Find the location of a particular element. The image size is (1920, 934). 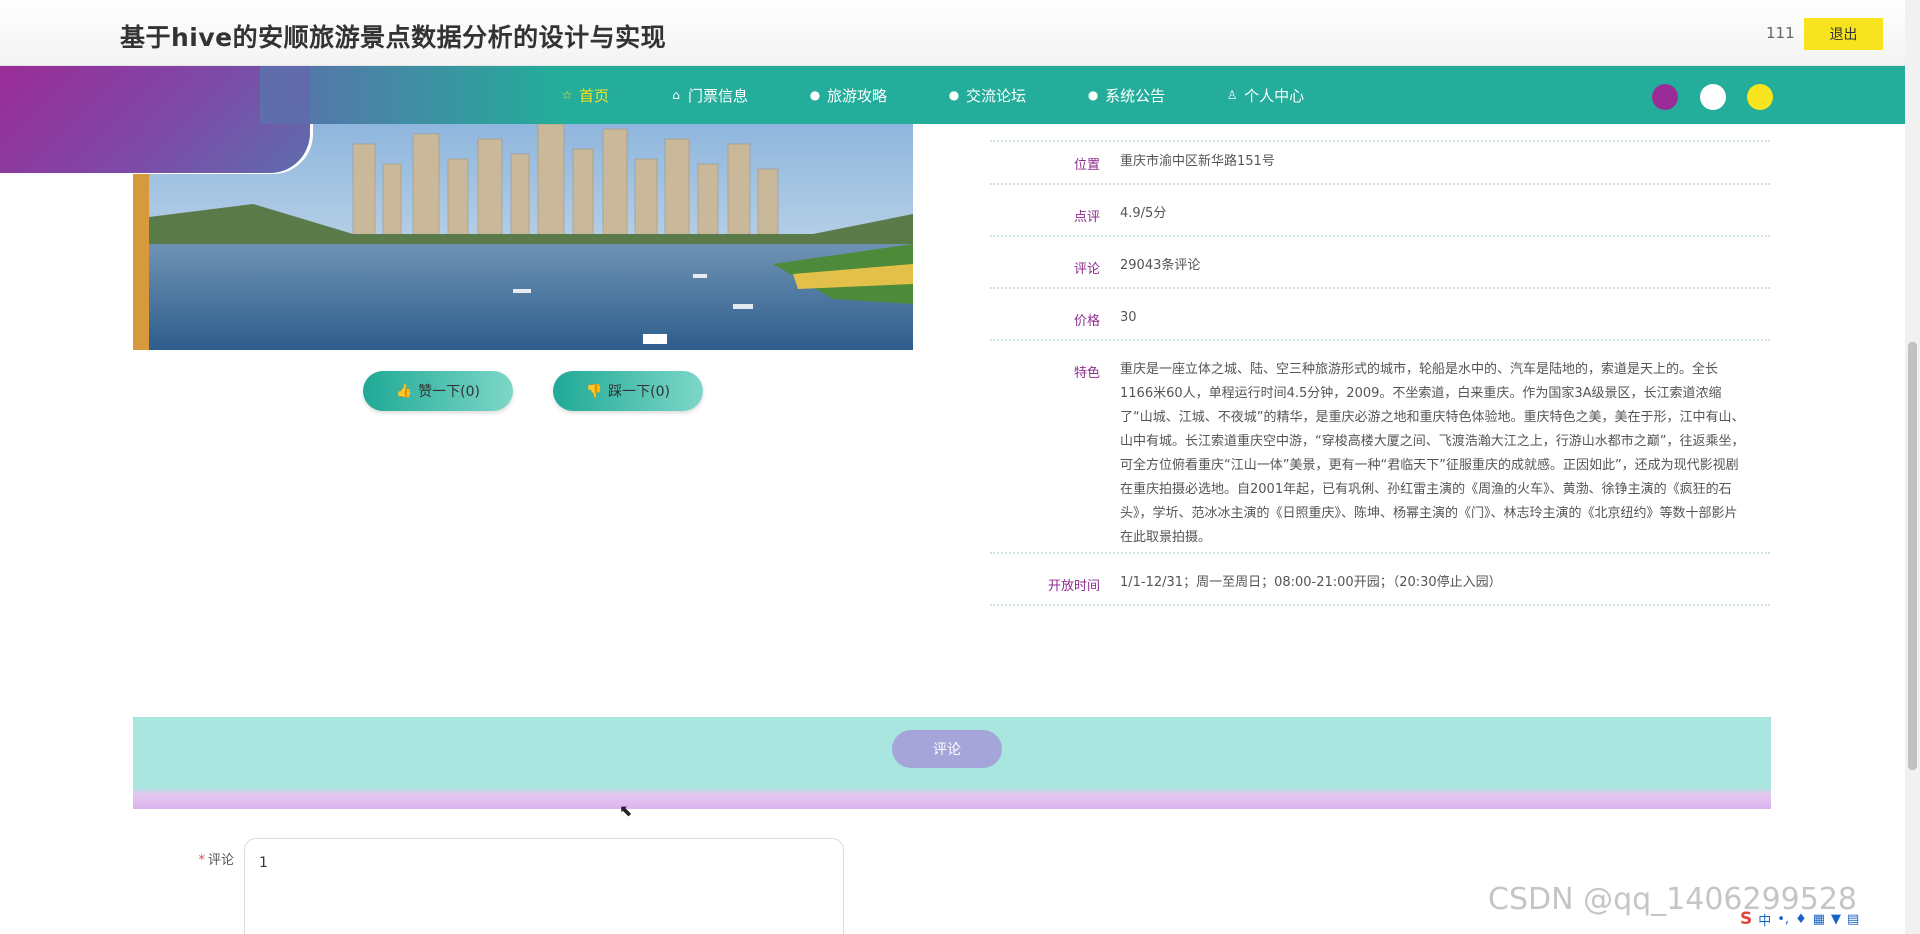

theme-yellow-button is located at coordinates (1760, 97).